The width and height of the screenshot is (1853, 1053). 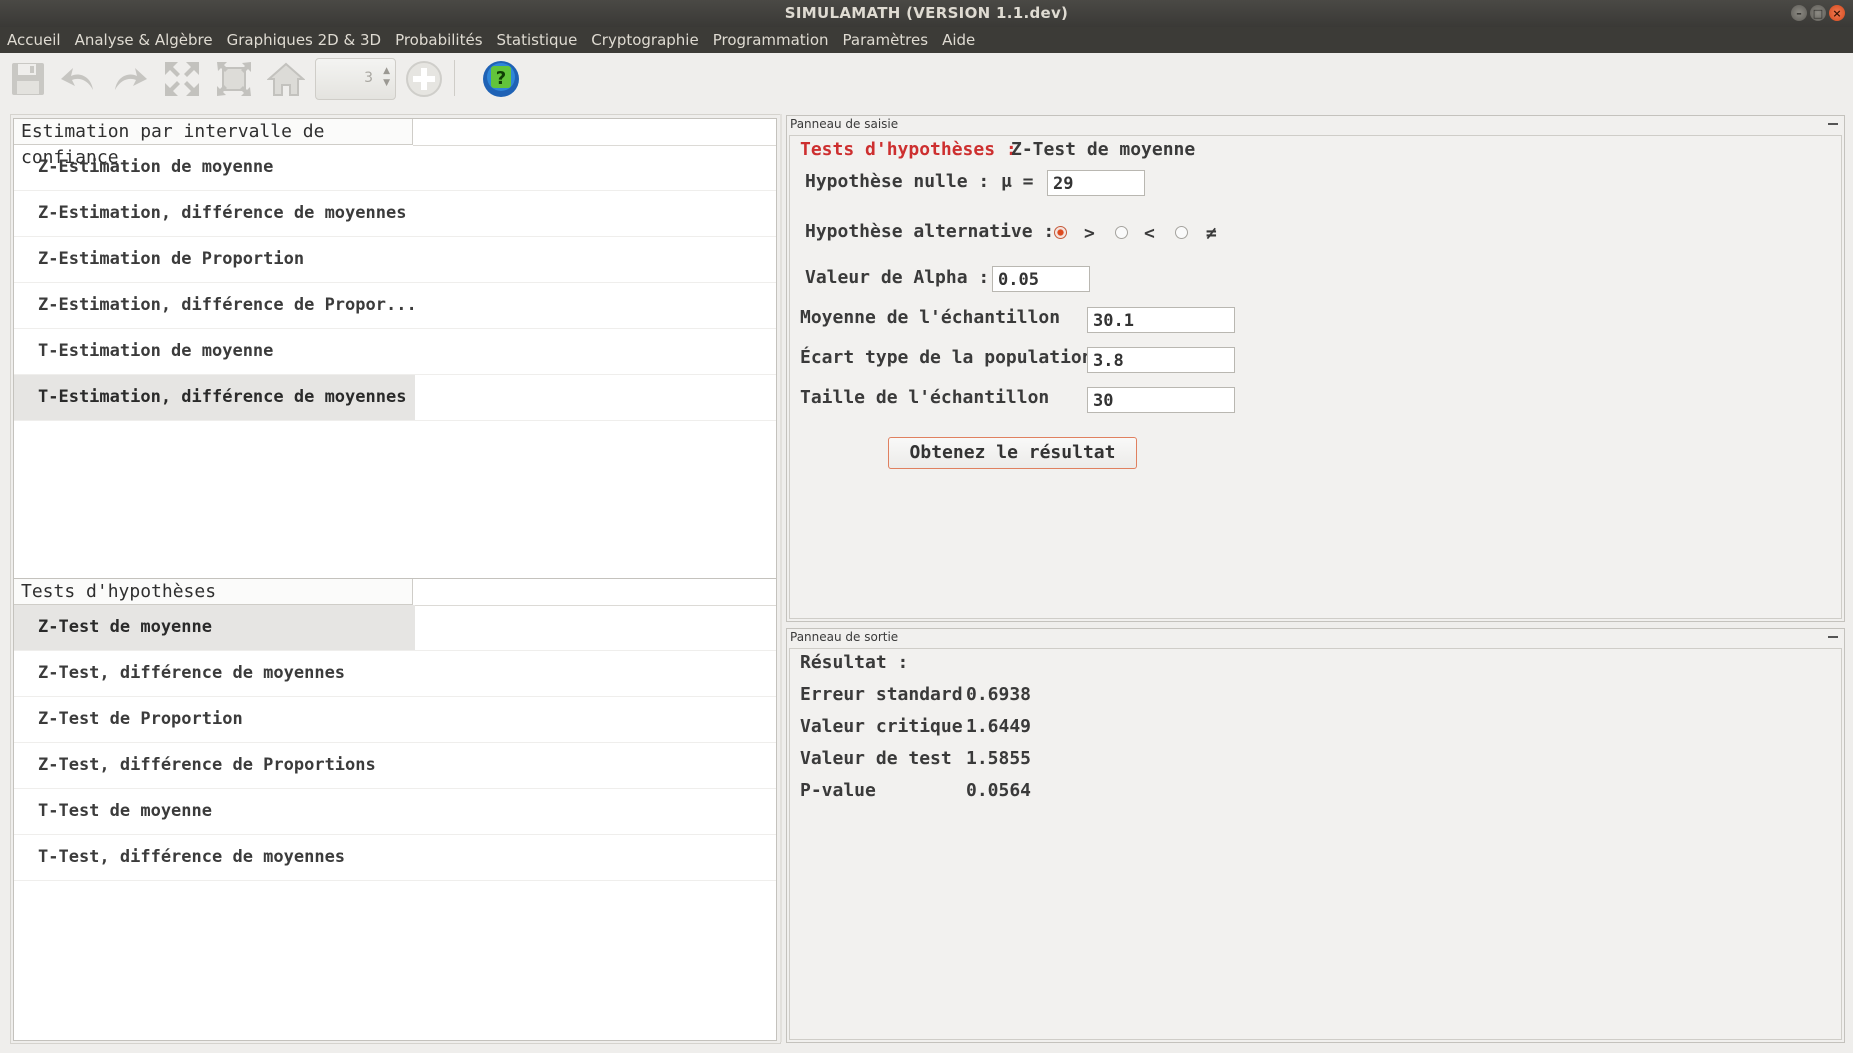 I want to click on sample-mean-input: 30.1, so click(x=1161, y=320).